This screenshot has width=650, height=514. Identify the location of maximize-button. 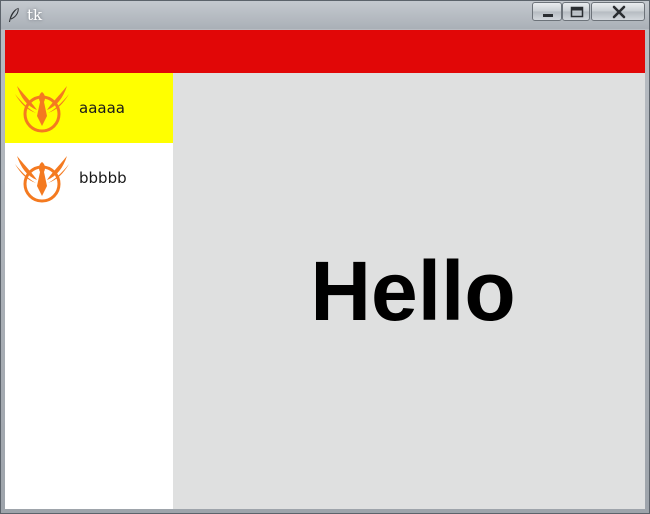
(576, 11).